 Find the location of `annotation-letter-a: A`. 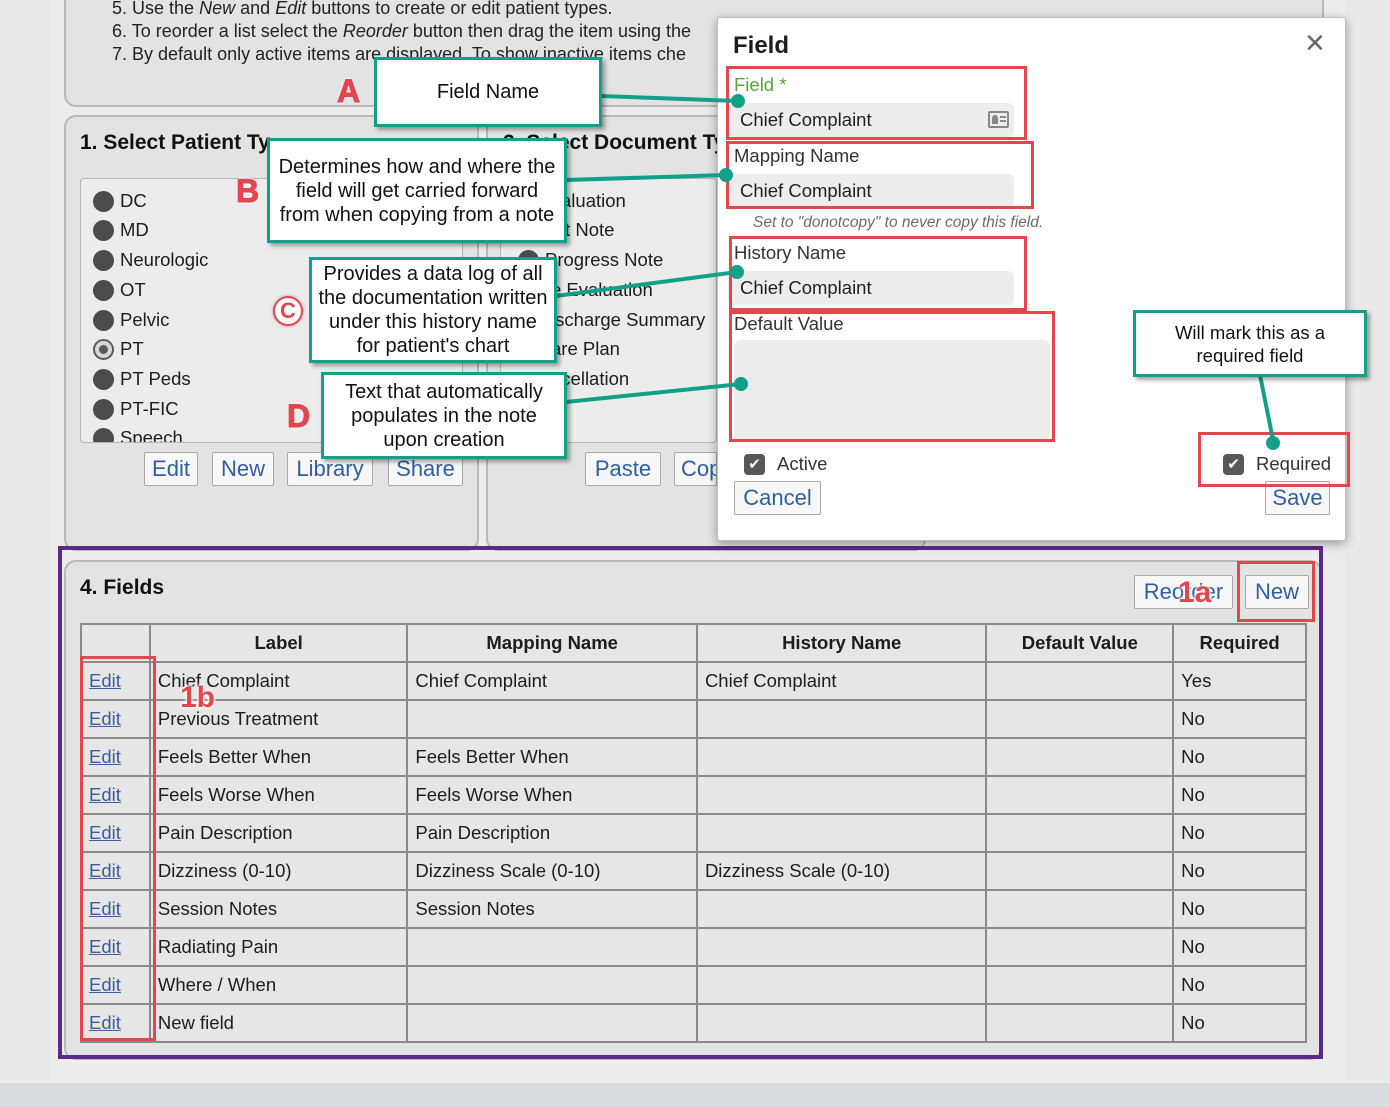

annotation-letter-a: A is located at coordinates (348, 91).